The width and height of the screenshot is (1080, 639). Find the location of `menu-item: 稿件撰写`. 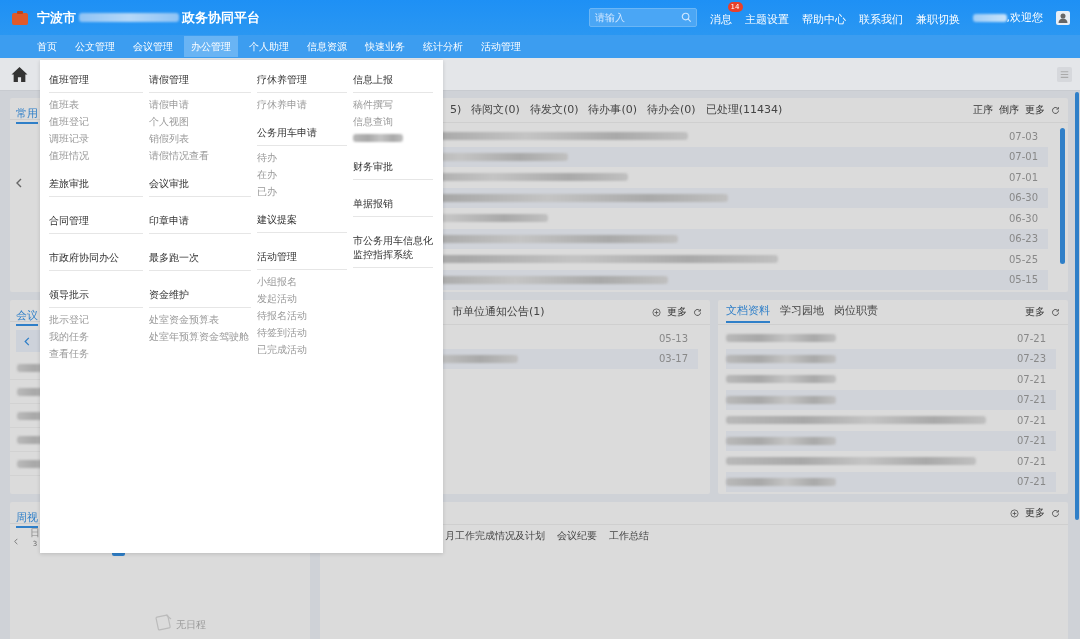

menu-item: 稿件撰写 is located at coordinates (393, 104).